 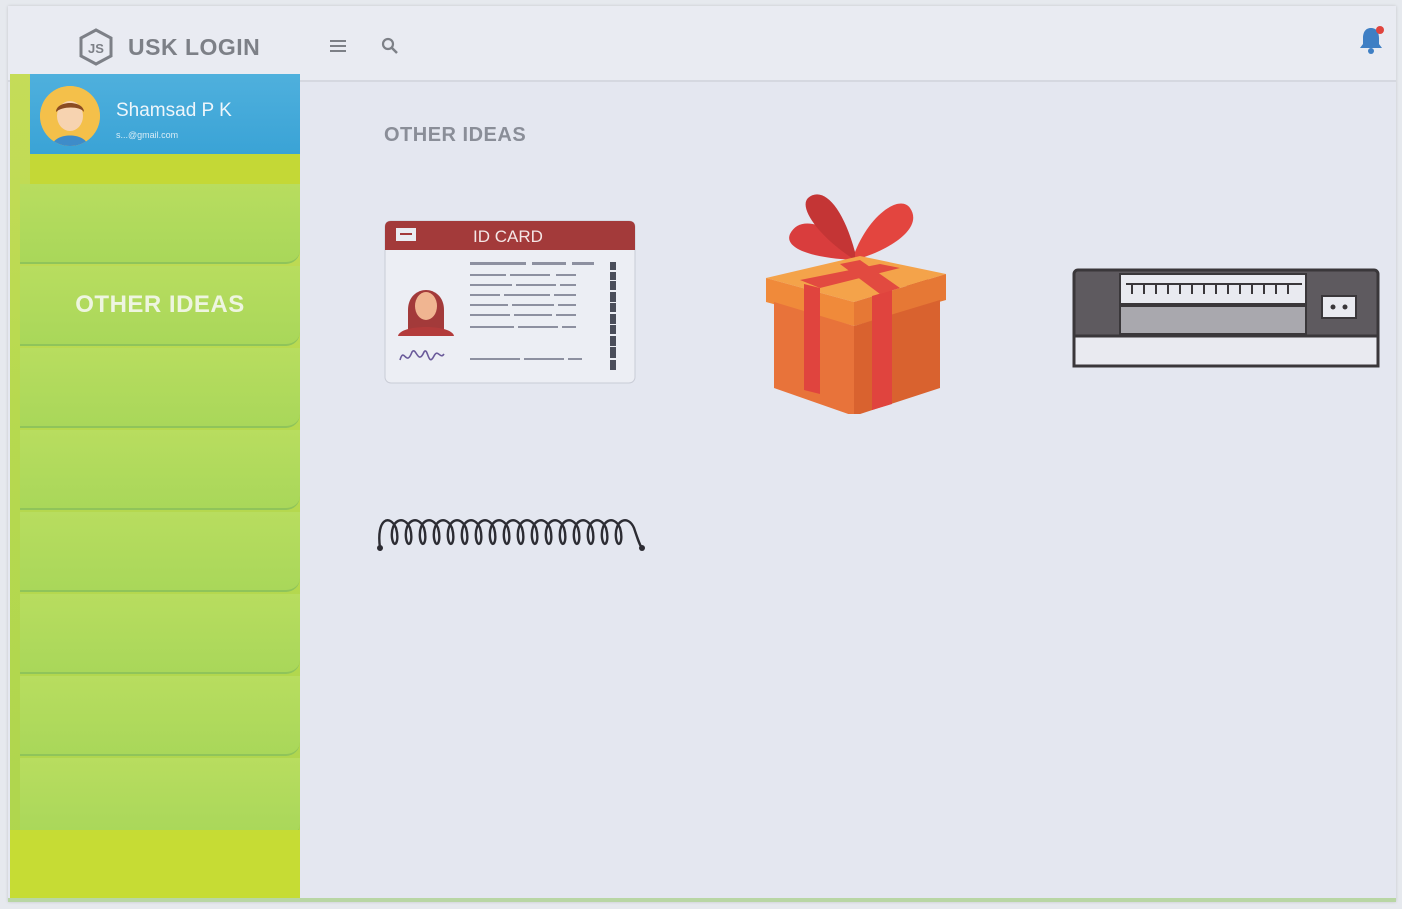 What do you see at coordinates (508, 236) in the screenshot?
I see `id-card-label: ID CARD` at bounding box center [508, 236].